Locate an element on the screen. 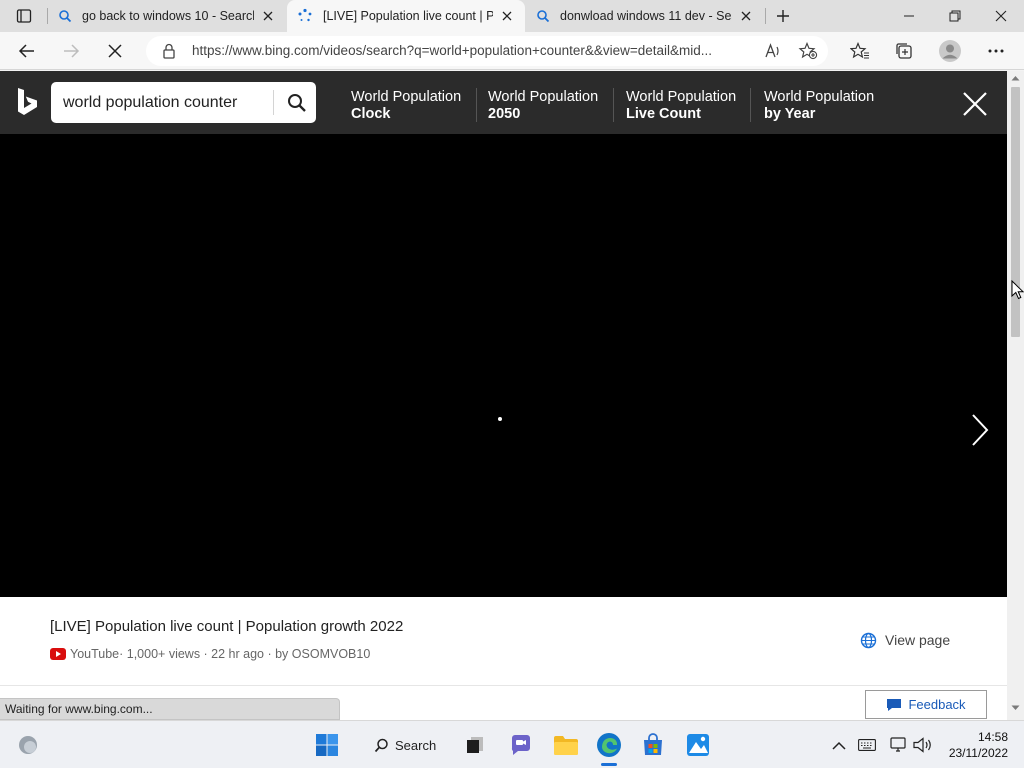 The height and width of the screenshot is (768, 1024). clock-date: 23/11/2022 is located at coordinates (978, 753).